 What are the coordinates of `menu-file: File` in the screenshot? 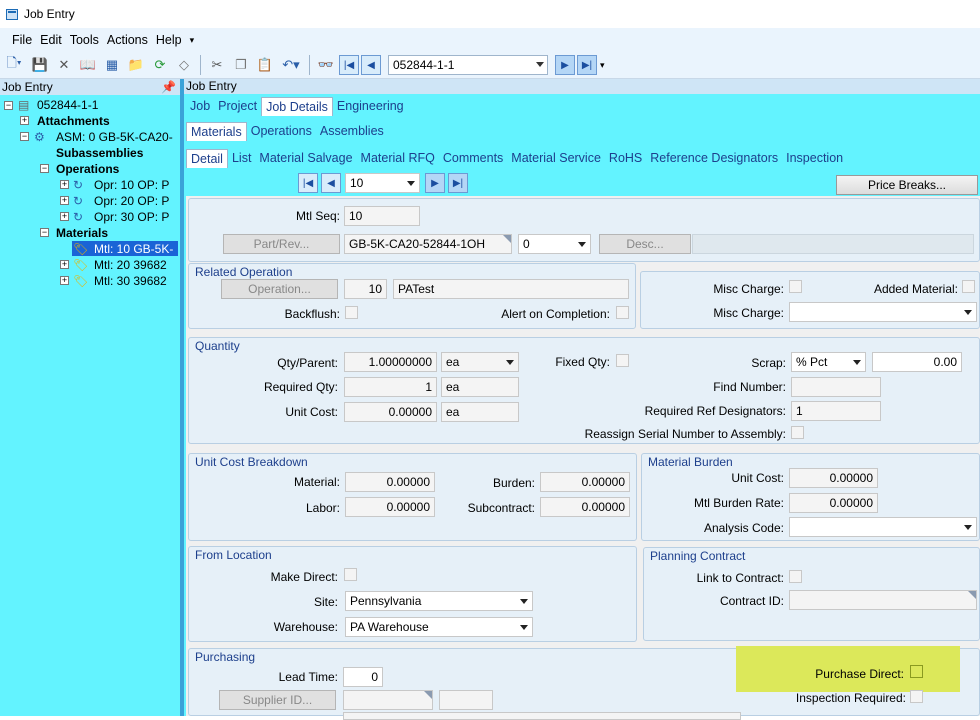 It's located at (22, 40).